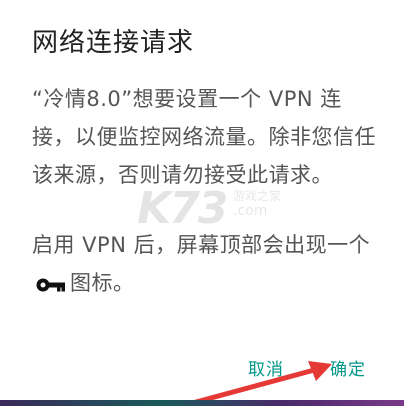  What do you see at coordinates (202, 403) in the screenshot?
I see `bottom-gradient-bar` at bounding box center [202, 403].